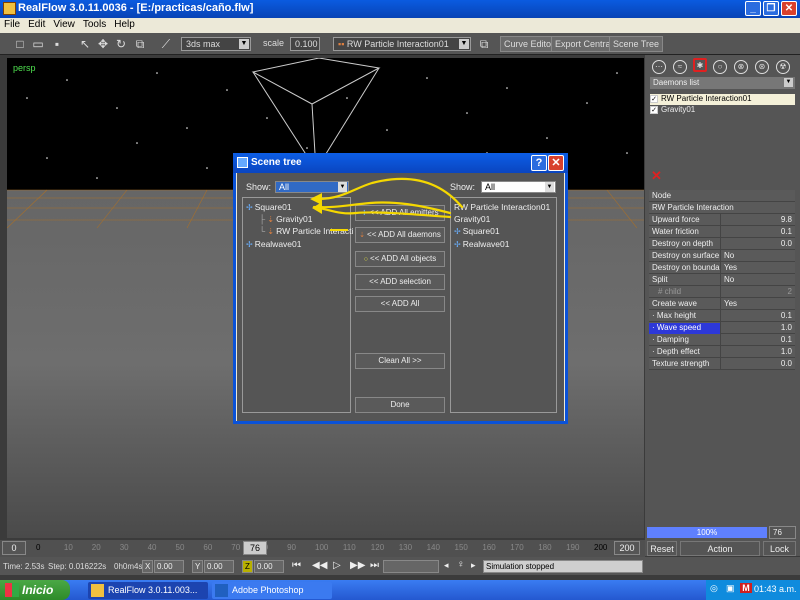 This screenshot has width=800, height=600. Describe the element at coordinates (103, 44) in the screenshot. I see `move-icon: ✥` at that location.